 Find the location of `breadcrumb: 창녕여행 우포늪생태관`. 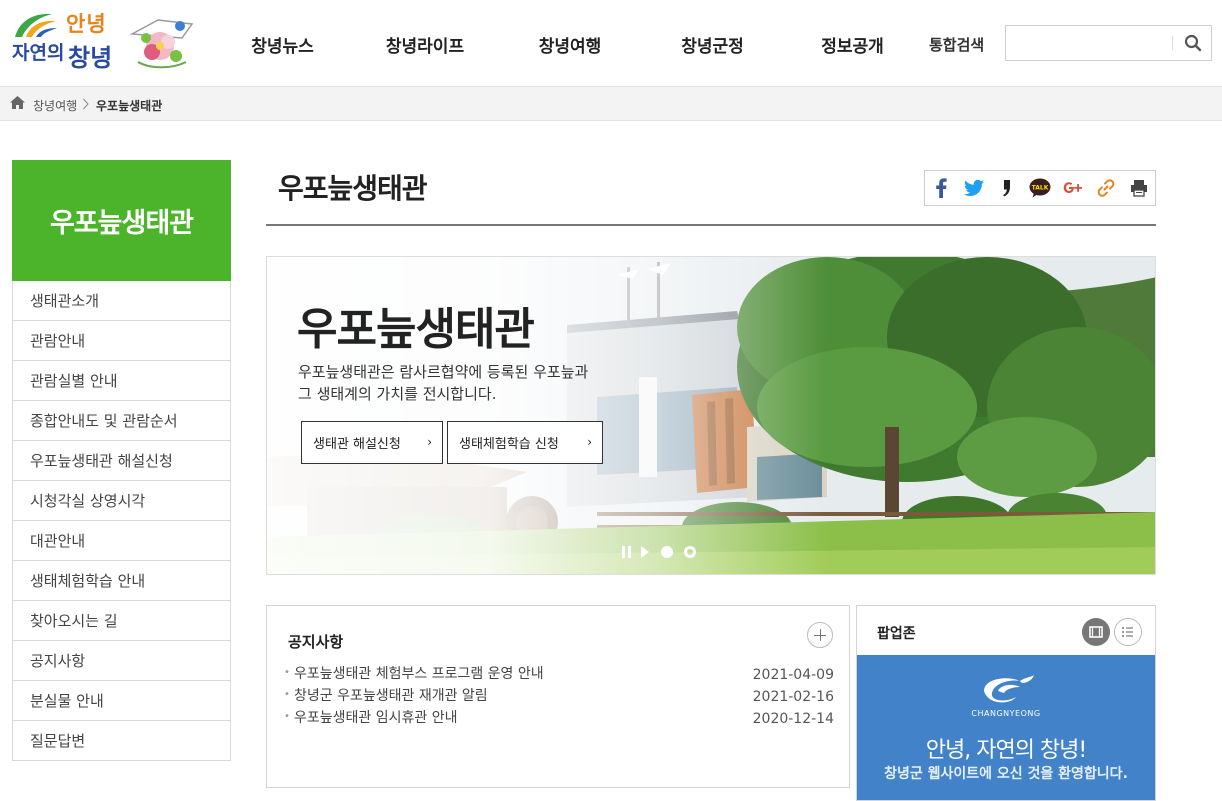

breadcrumb: 창녕여행 우포늪생태관 is located at coordinates (611, 103).